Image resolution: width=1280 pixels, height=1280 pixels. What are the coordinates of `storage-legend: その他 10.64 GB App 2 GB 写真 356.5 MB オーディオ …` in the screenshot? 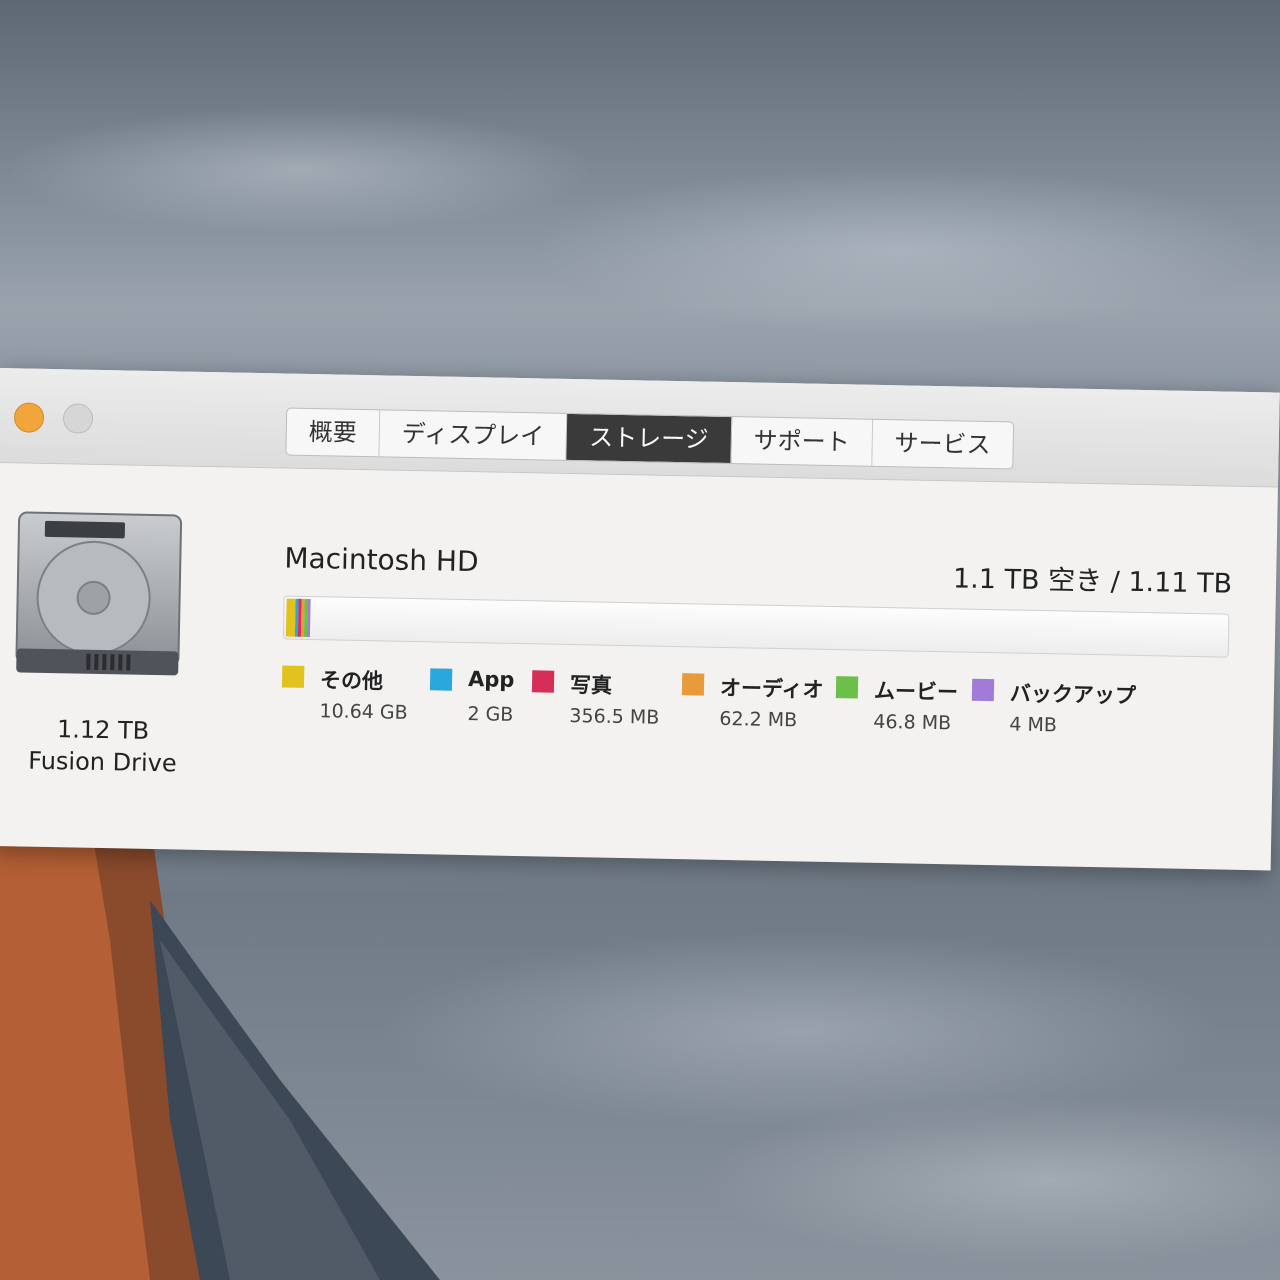 It's located at (761, 712).